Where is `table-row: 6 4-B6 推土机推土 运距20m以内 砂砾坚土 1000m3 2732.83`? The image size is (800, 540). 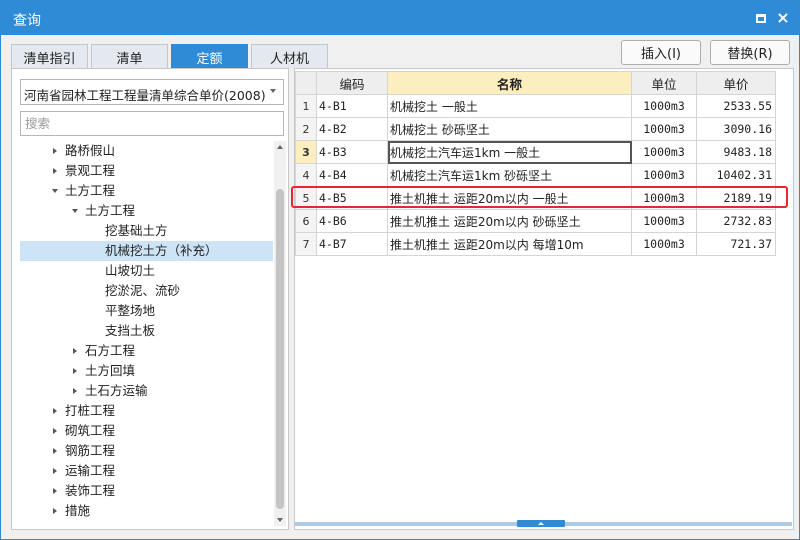
table-row: 6 4-B6 推土机推土 运距20m以内 砂砾坚土 1000m3 2732.83 is located at coordinates (535, 221).